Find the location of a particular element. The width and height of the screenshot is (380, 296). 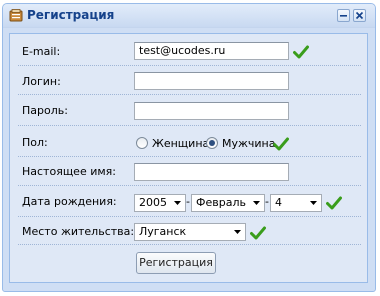

minimize-icon is located at coordinates (343, 16).